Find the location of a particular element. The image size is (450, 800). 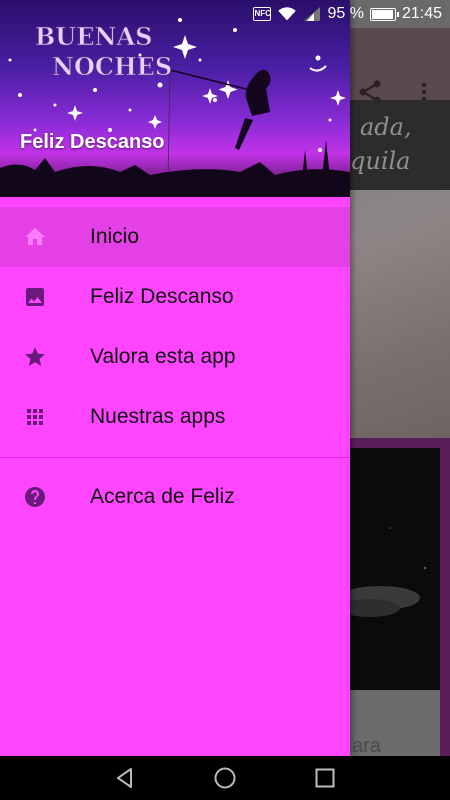

help-icon is located at coordinates (35, 497).